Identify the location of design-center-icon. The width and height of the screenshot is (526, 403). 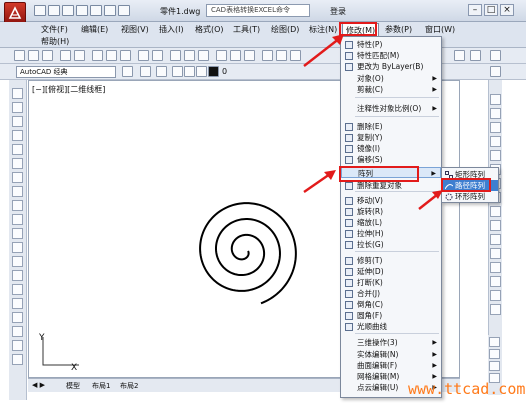
(221, 55).